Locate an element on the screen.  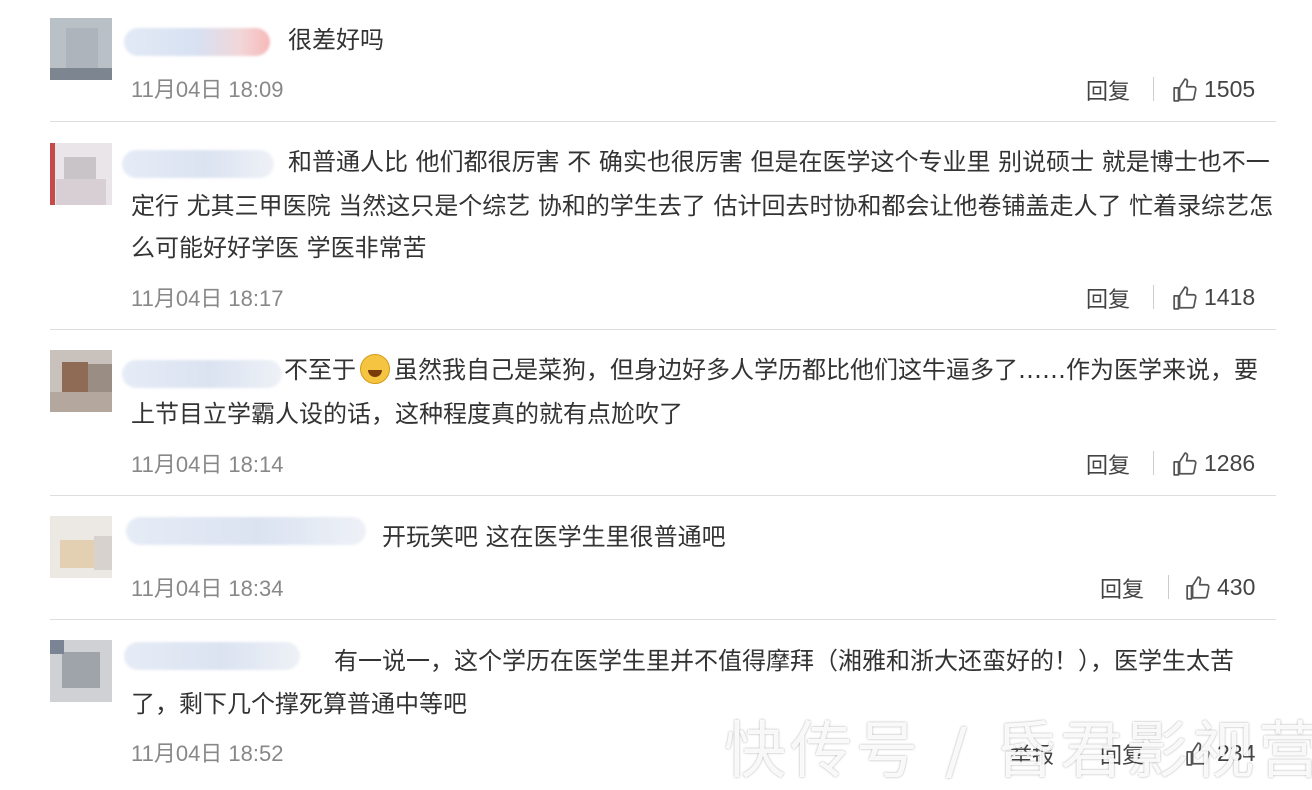
comment-text: 有一说一，这个学历在医学生里并不值得摩拜（湘雅和浙大还蛮好的！），医学生太苦 is located at coordinates (784, 661).